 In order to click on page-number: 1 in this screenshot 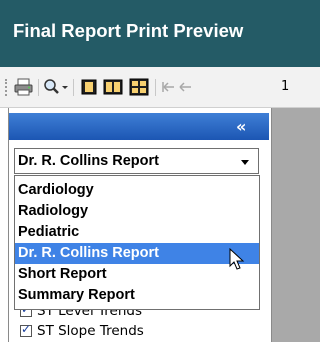, I will do `click(285, 86)`.